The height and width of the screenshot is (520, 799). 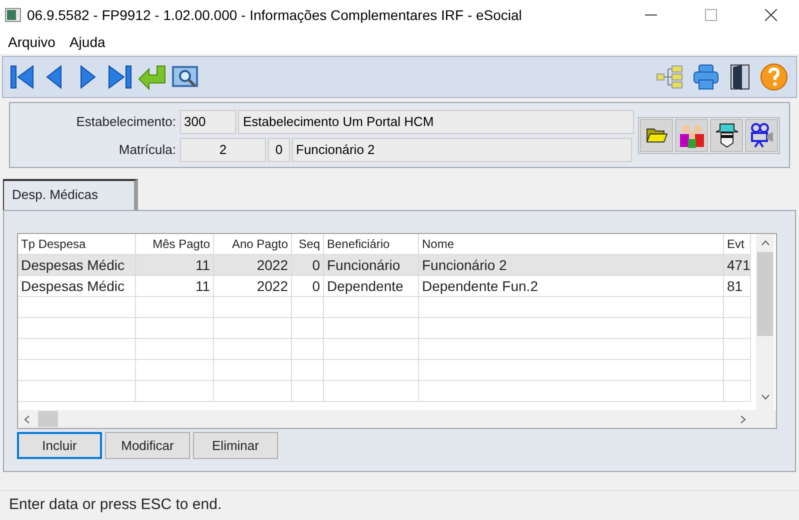 What do you see at coordinates (670, 77) in the screenshot?
I see `tree-icon` at bounding box center [670, 77].